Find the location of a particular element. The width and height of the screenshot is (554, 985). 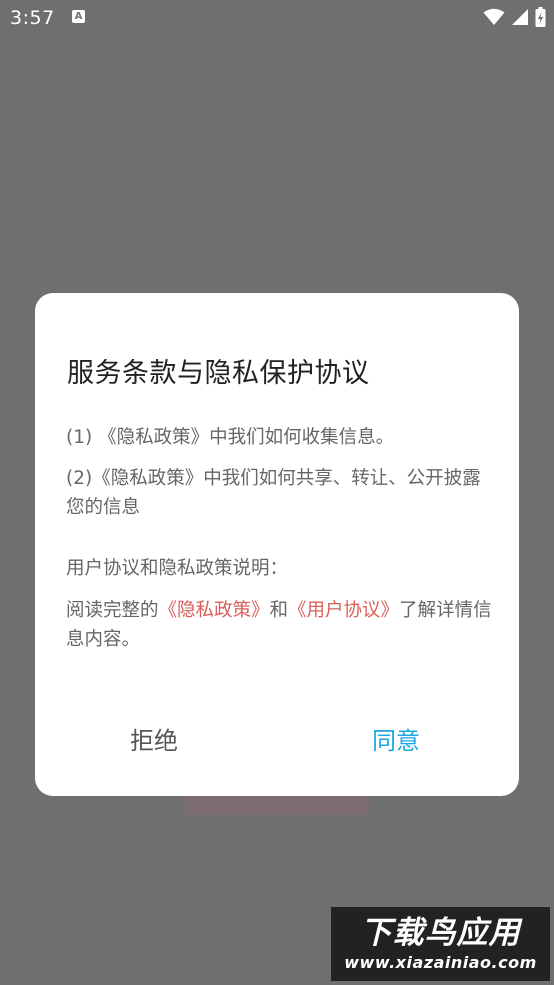

read-prefix: 阅读完整的 is located at coordinates (112, 610).